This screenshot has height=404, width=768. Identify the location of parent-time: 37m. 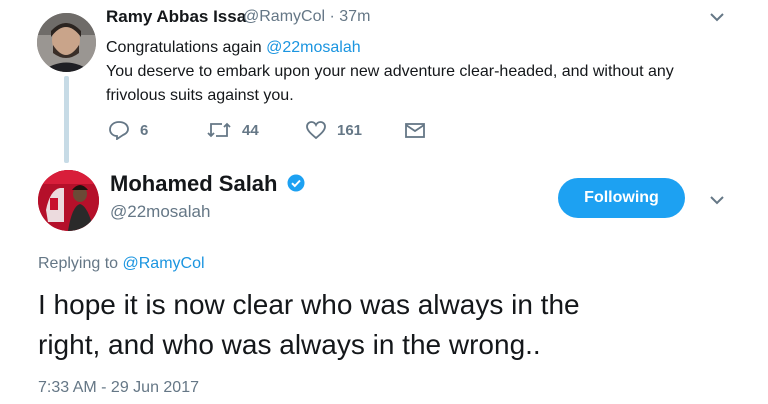
(354, 16).